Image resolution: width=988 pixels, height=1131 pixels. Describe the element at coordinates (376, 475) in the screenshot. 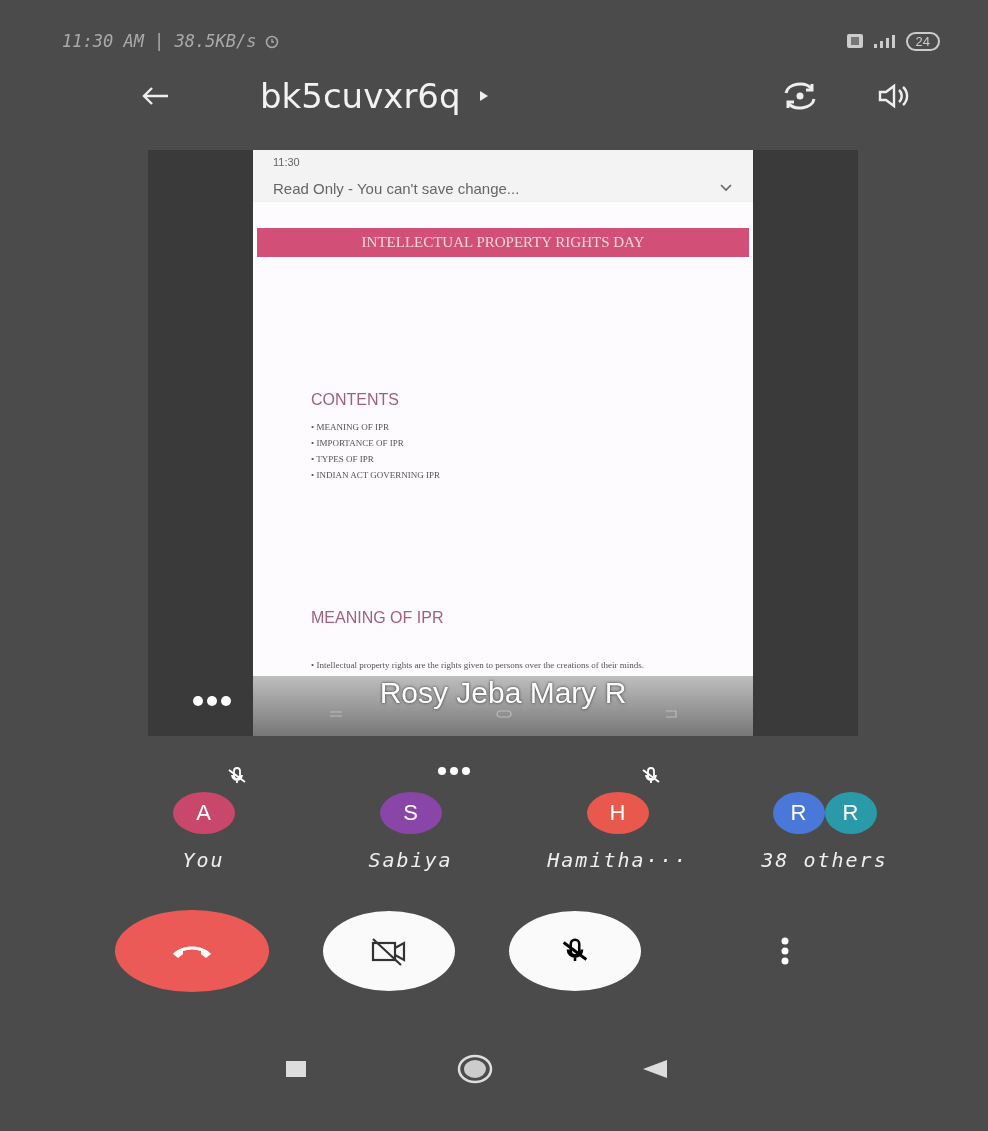

I see `contents-item: • INDIAN ACT GOVERNING IPR` at that location.